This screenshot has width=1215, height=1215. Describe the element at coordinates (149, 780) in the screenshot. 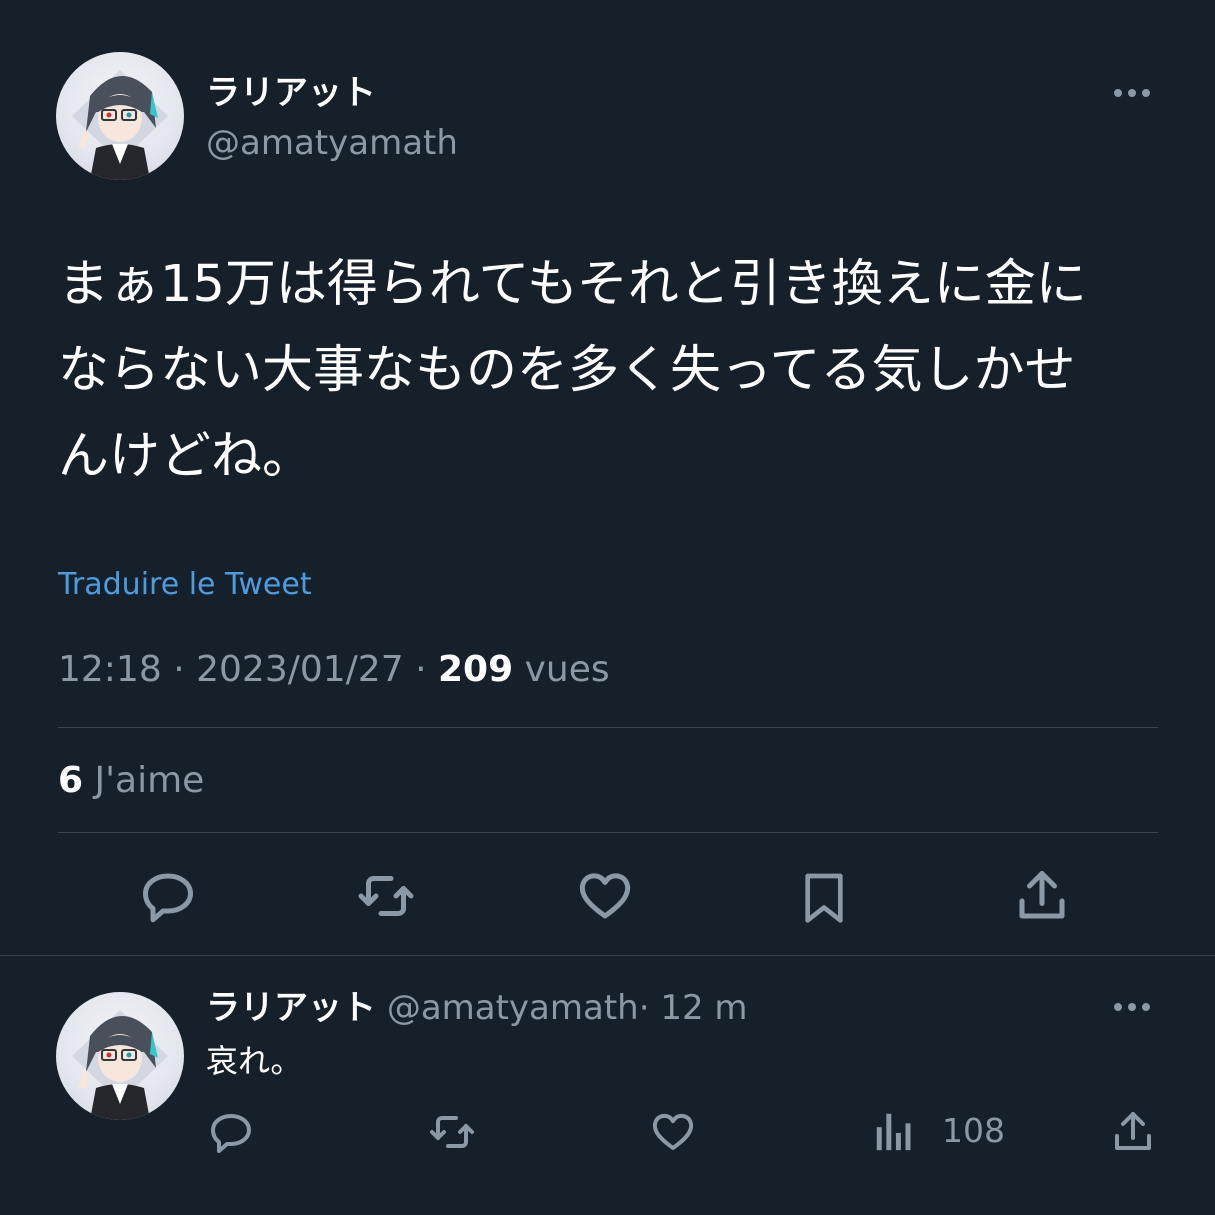

I see `likes-label: J'aime` at that location.